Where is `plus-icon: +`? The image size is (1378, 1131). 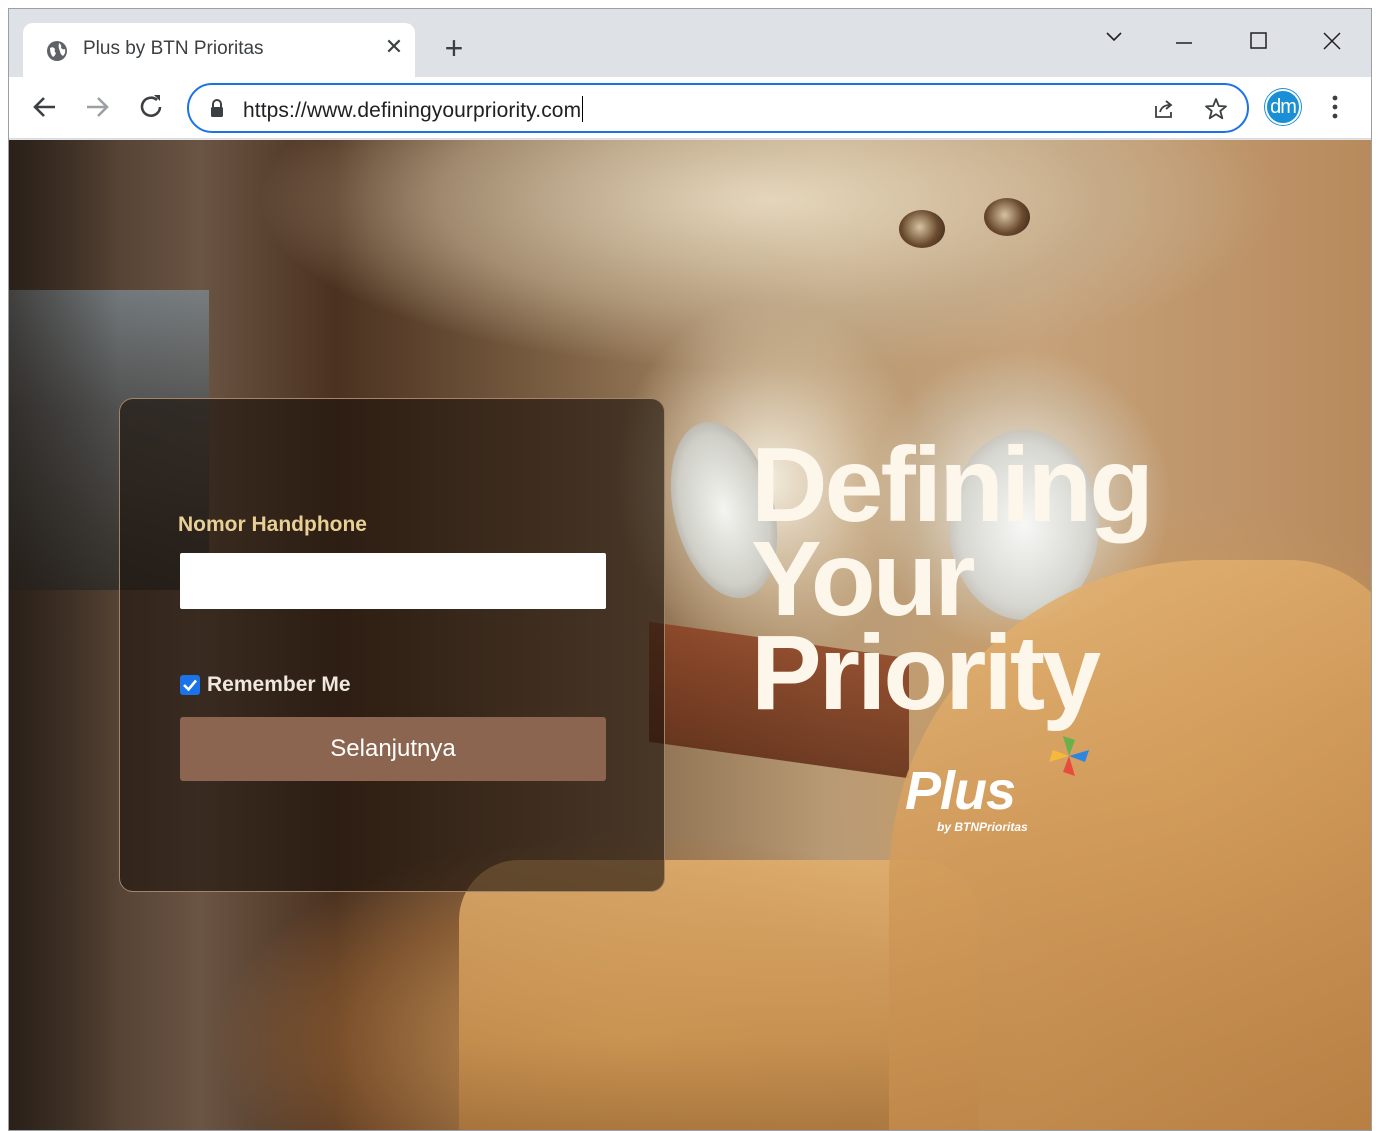 plus-icon: + is located at coordinates (454, 48).